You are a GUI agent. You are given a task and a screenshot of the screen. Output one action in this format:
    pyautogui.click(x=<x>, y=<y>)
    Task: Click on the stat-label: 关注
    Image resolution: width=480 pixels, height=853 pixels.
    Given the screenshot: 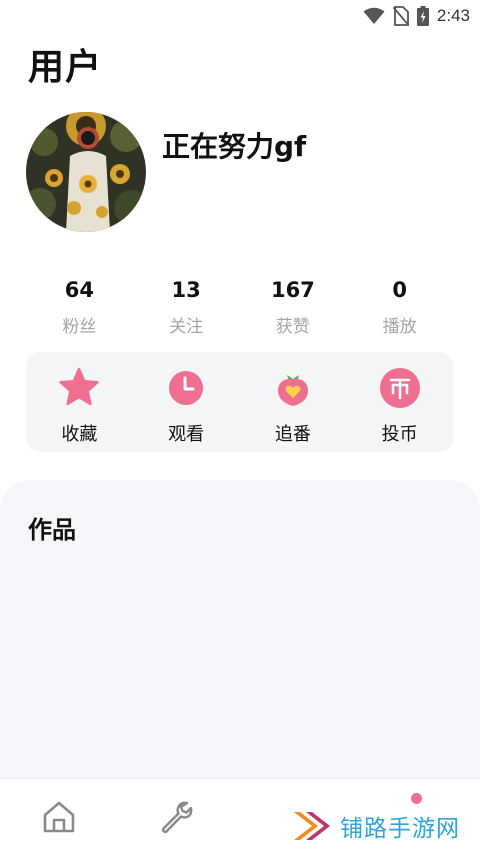 What is the action you would take?
    pyautogui.click(x=186, y=327)
    